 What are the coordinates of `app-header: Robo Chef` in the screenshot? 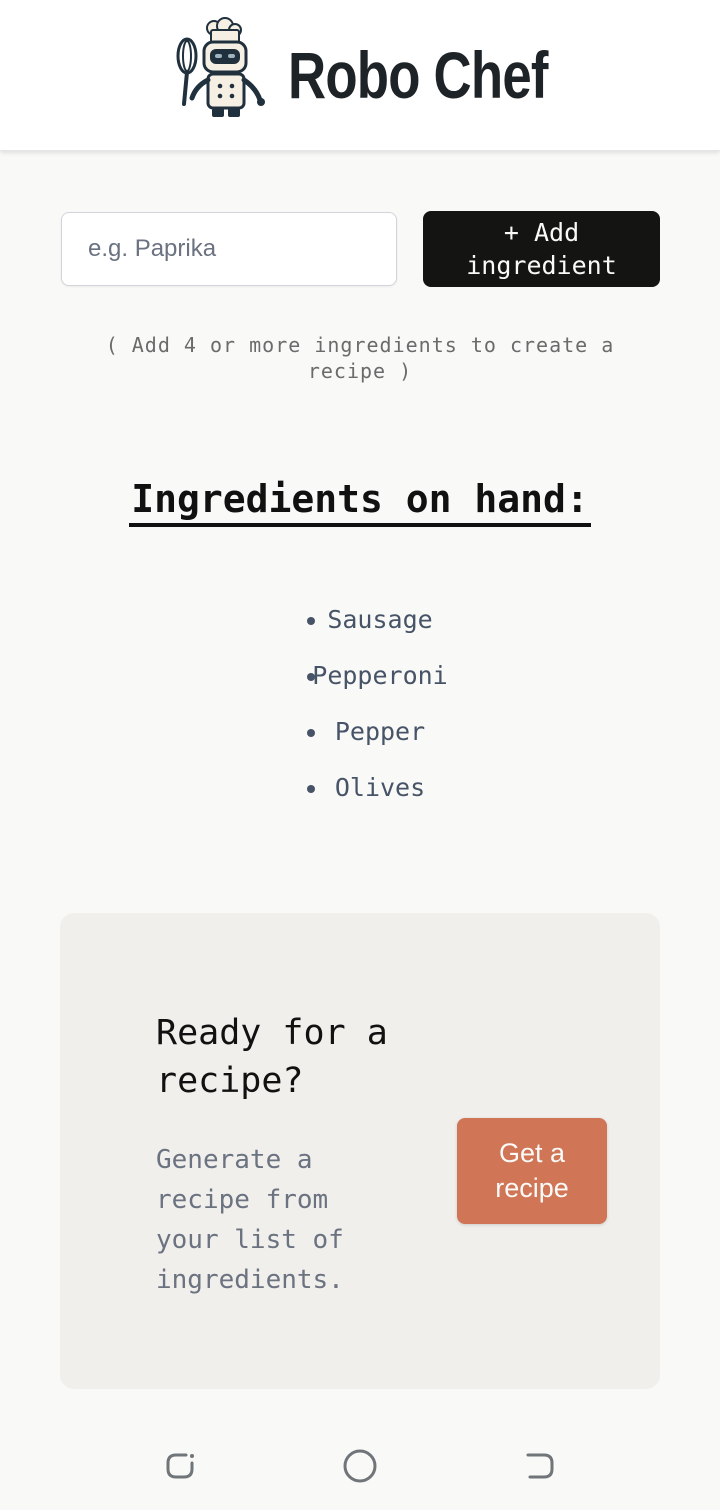 It's located at (360, 75).